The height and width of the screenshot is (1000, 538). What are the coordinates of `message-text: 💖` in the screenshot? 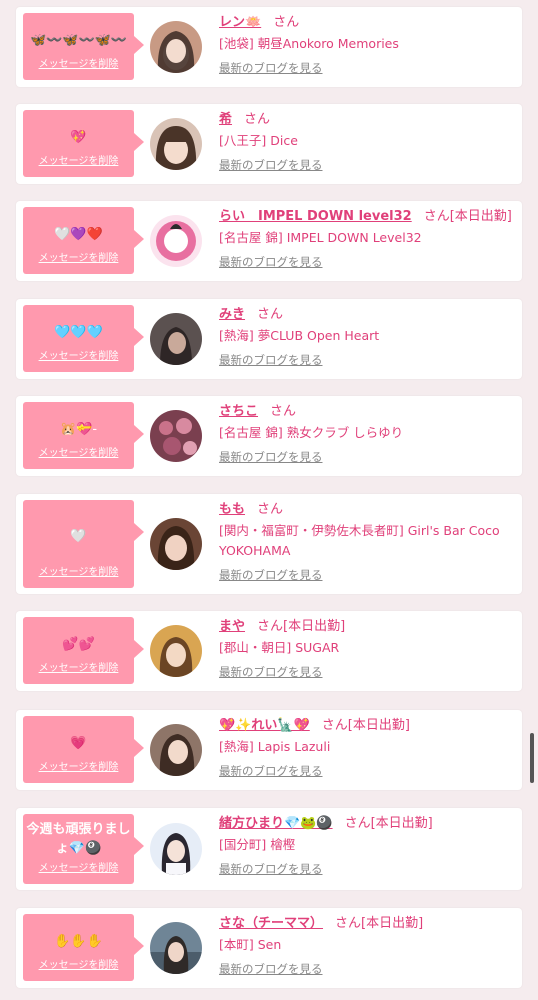 It's located at (78, 137).